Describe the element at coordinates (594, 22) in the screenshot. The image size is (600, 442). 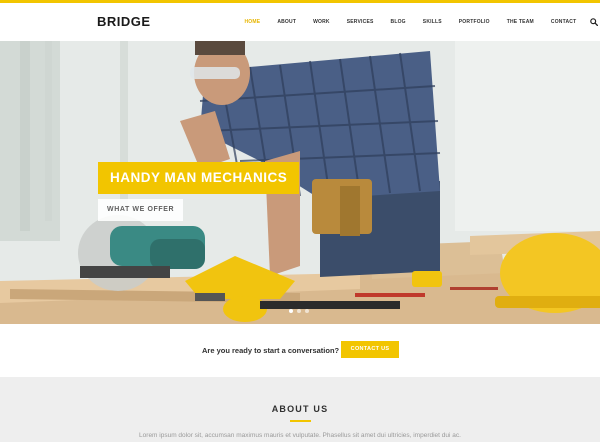
I see `search-icon` at that location.